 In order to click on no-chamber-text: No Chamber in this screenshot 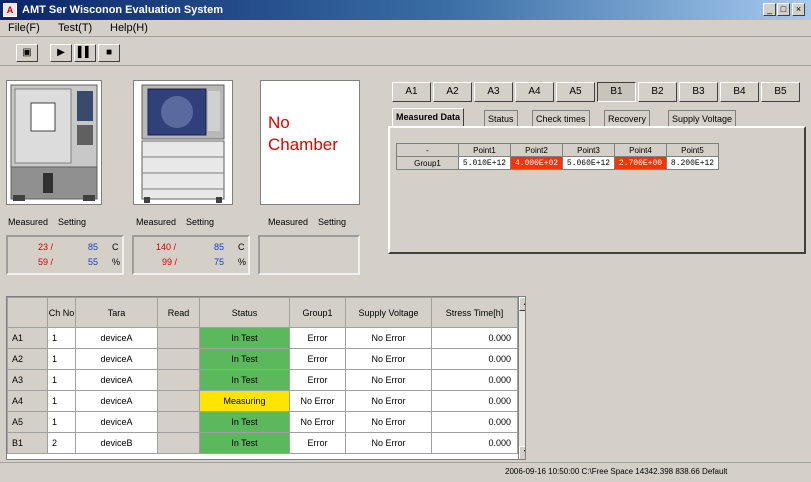, I will do `click(303, 133)`.